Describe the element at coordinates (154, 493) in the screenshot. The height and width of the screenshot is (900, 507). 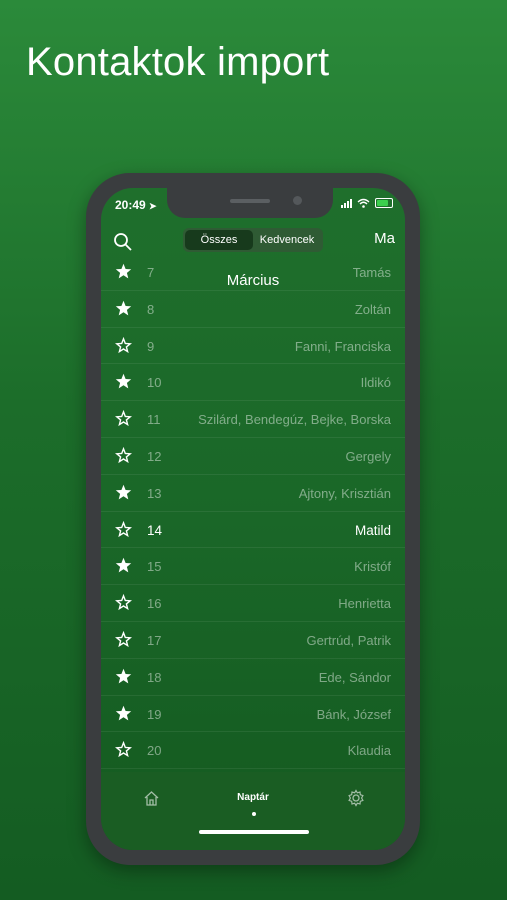
I see `day-number: 13` at that location.